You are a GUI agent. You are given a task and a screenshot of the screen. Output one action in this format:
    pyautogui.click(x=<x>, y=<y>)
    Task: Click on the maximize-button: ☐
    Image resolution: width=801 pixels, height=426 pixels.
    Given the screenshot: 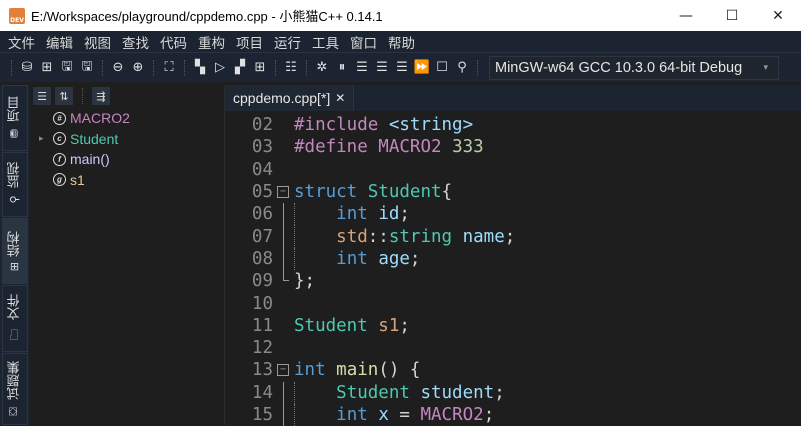 What is the action you would take?
    pyautogui.click(x=732, y=15)
    